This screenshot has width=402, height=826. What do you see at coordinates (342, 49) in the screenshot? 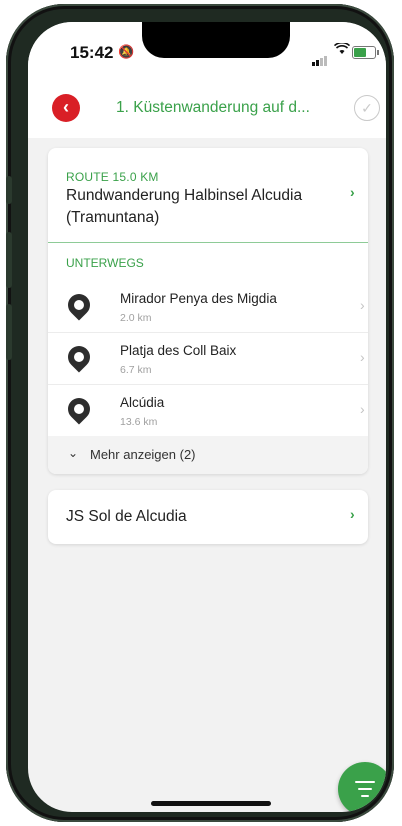
I see `wifi-icon` at bounding box center [342, 49].